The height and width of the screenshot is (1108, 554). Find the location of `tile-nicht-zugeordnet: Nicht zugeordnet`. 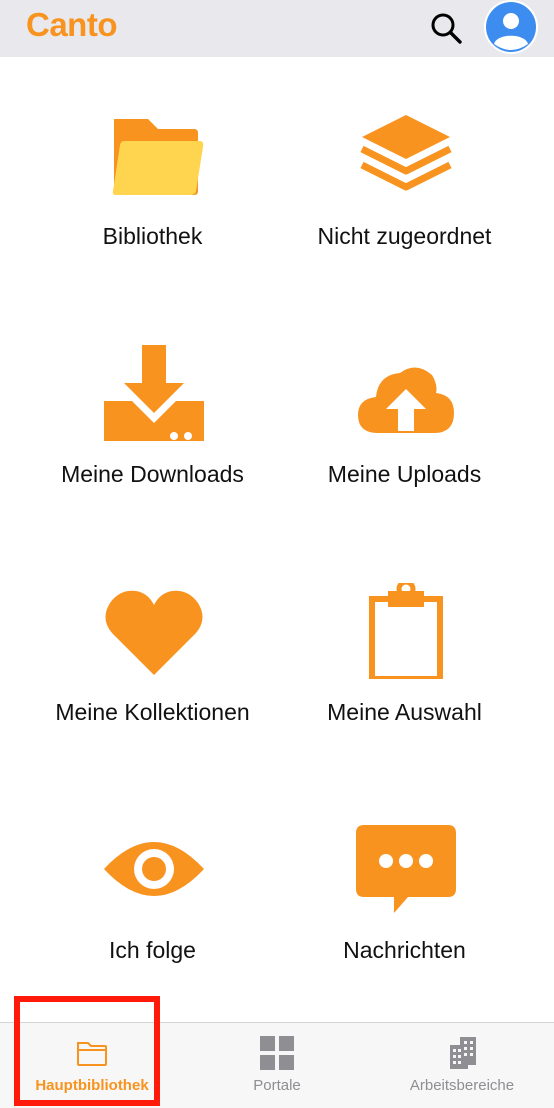

tile-nicht-zugeordnet: Nicht zugeordnet is located at coordinates (404, 176).